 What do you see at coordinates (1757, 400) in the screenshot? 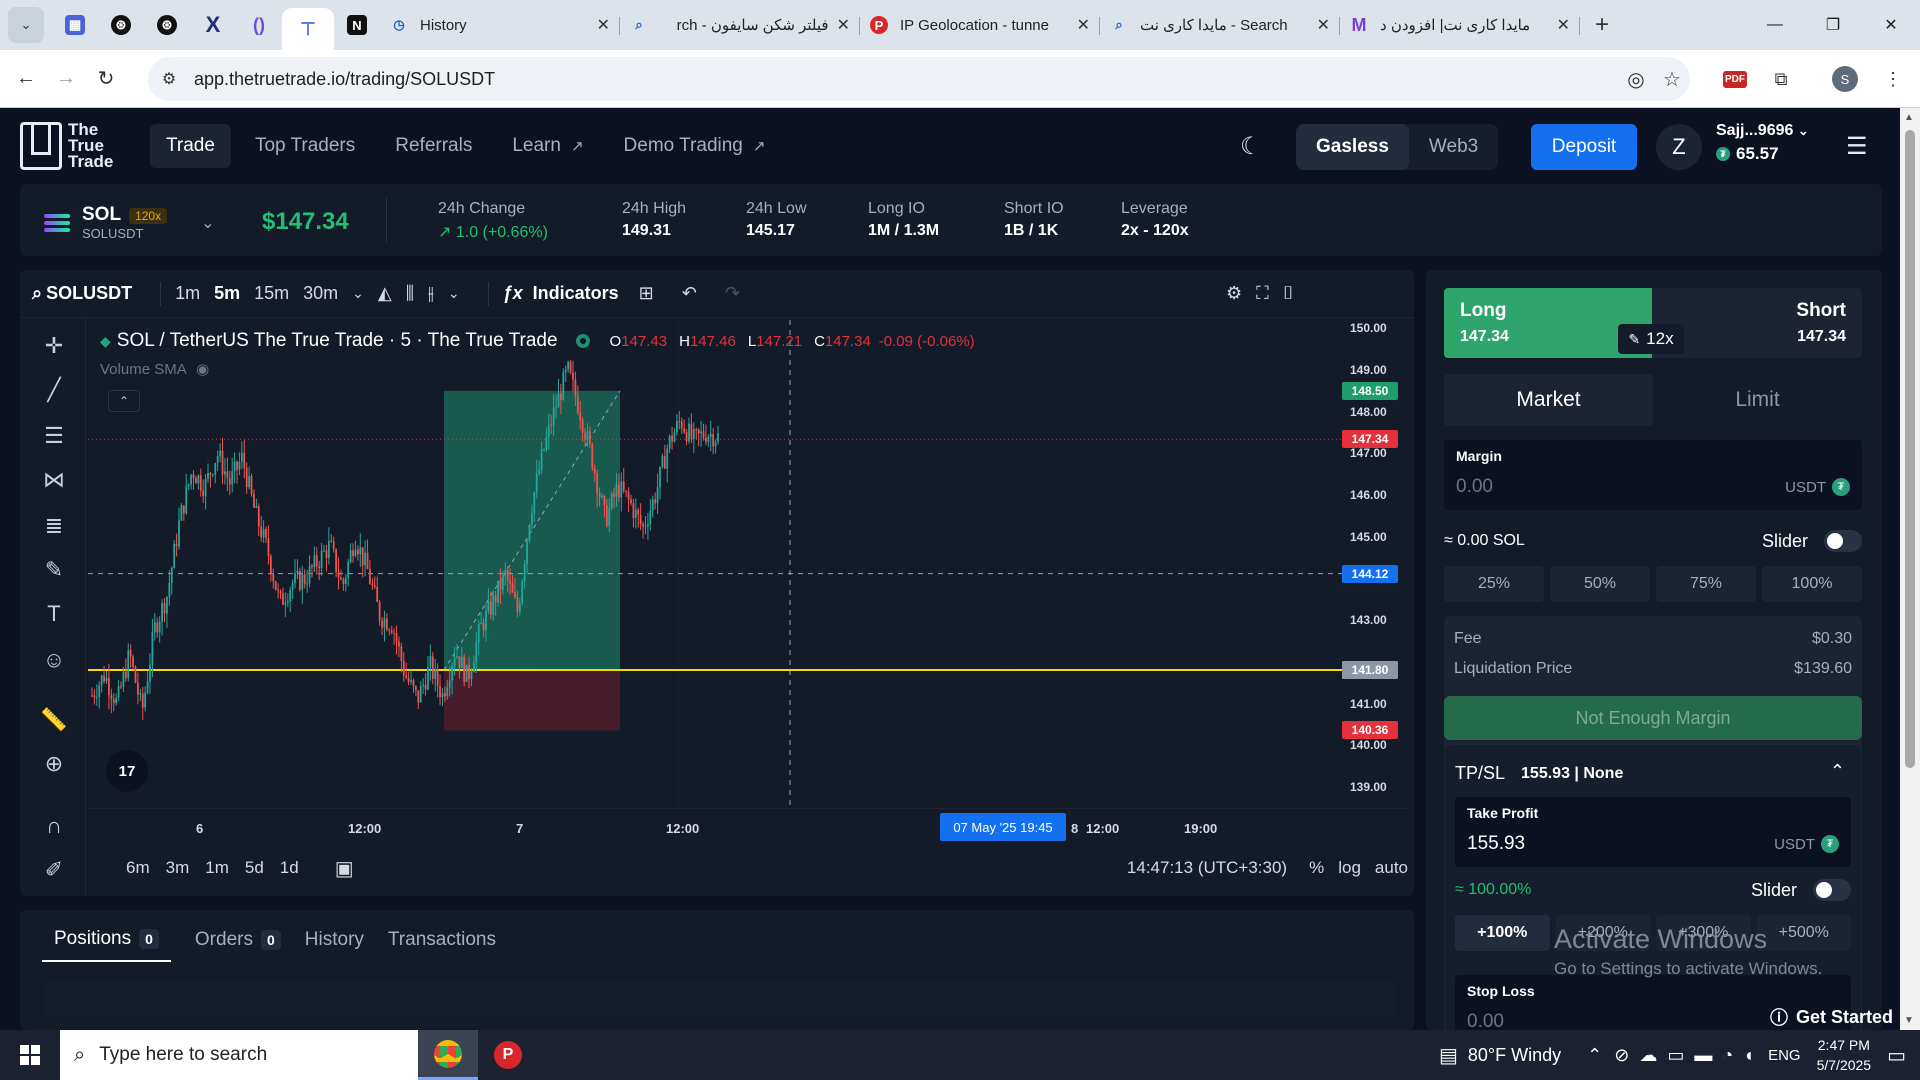
I see `tab-limit: Limit` at bounding box center [1757, 400].